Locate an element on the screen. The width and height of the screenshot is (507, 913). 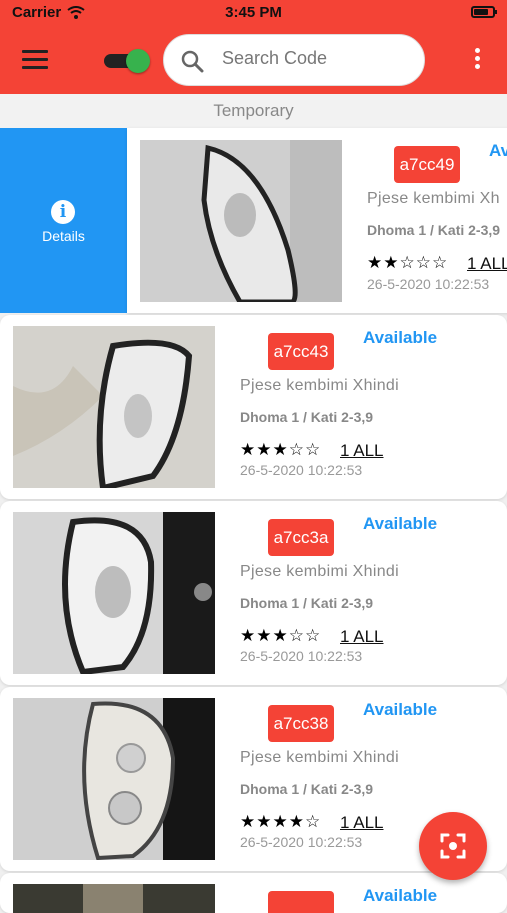
mode-toggle is located at coordinates (128, 61).